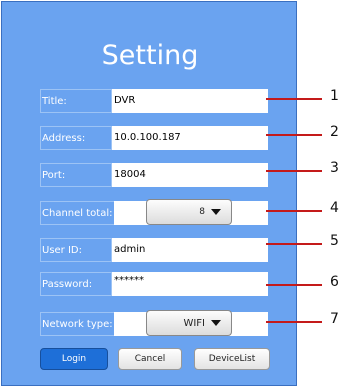  Describe the element at coordinates (76, 101) in the screenshot. I see `title-label: Title:` at that location.